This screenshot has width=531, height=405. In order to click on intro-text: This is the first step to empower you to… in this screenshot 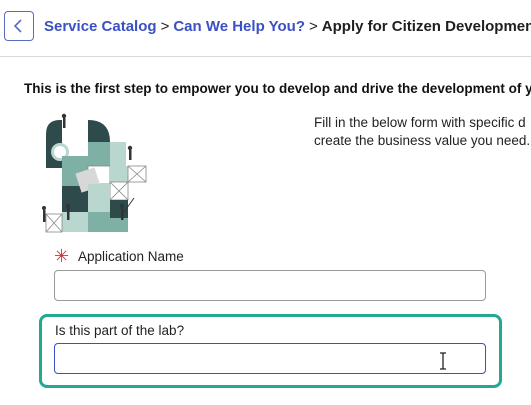, I will do `click(277, 88)`.